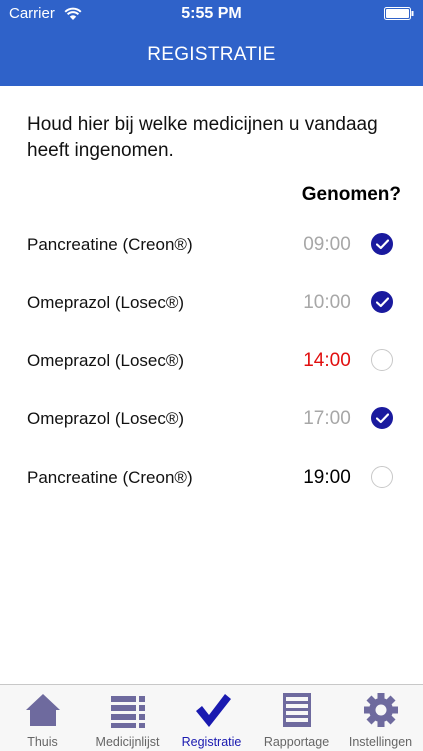 This screenshot has height=751, width=423. Describe the element at coordinates (327, 360) in the screenshot. I see `medication-time: 14:00` at that location.